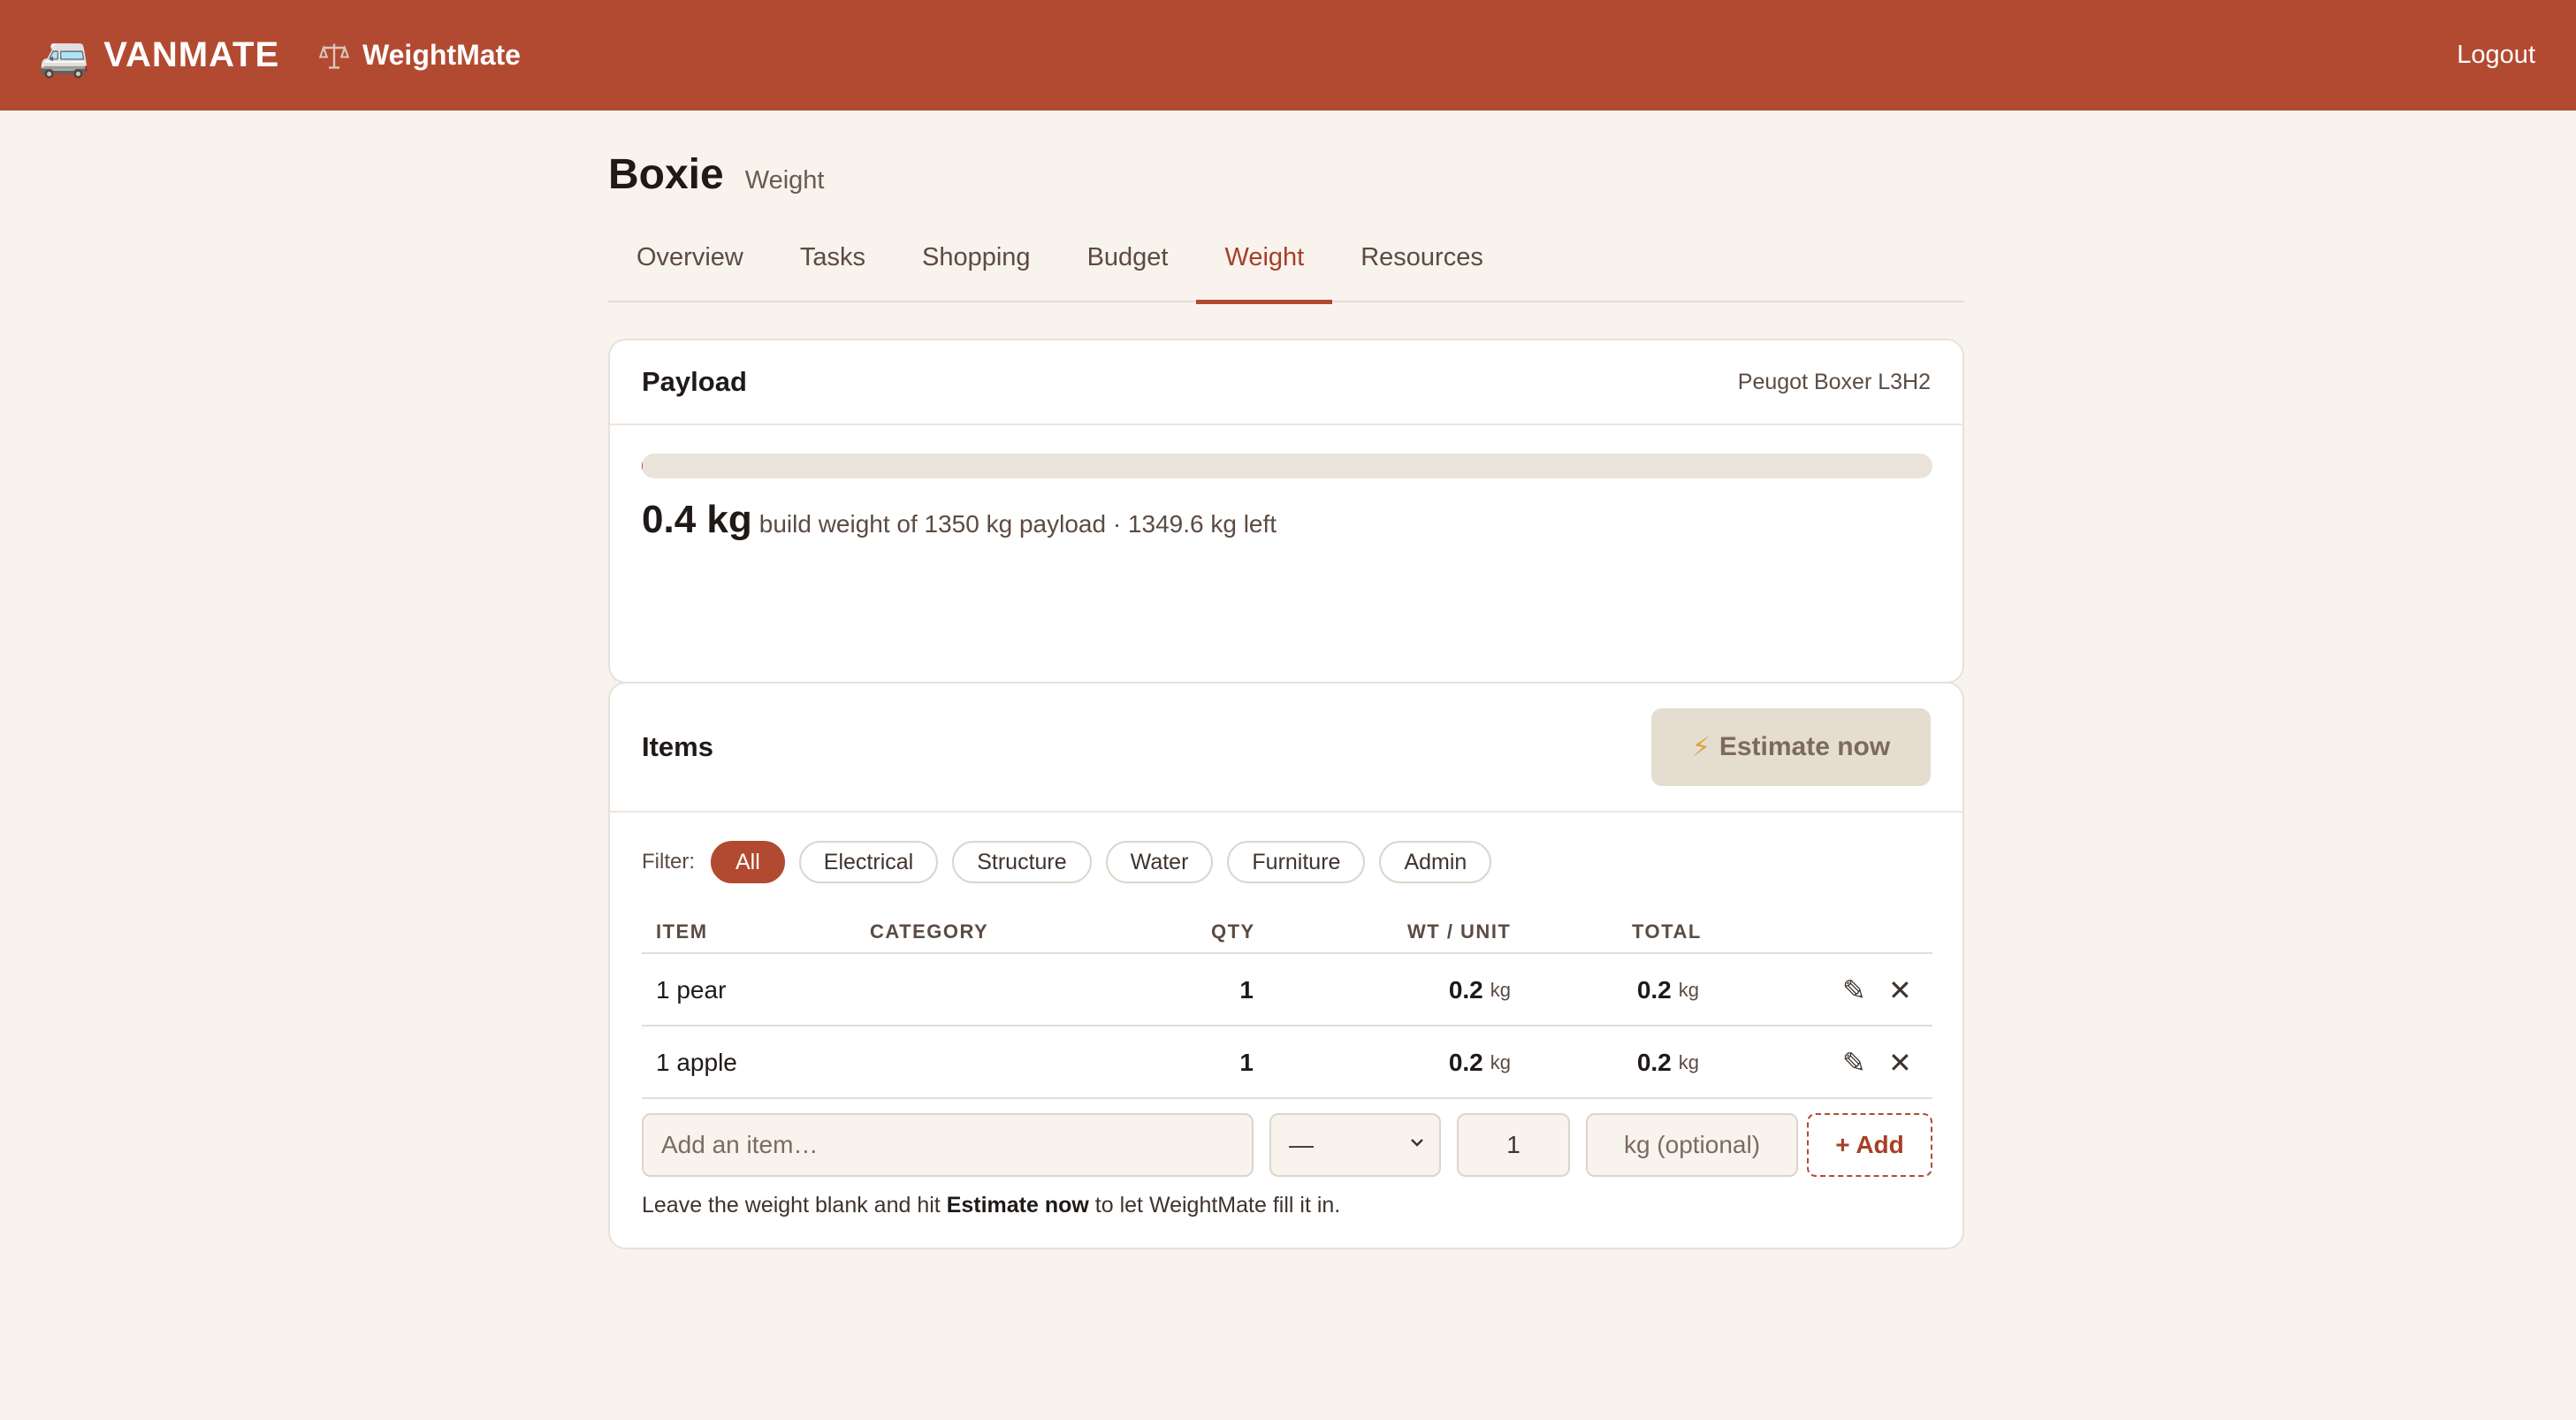 This screenshot has width=2576, height=1420. Describe the element at coordinates (682, 931) in the screenshot. I see `column-item: ITEM` at that location.